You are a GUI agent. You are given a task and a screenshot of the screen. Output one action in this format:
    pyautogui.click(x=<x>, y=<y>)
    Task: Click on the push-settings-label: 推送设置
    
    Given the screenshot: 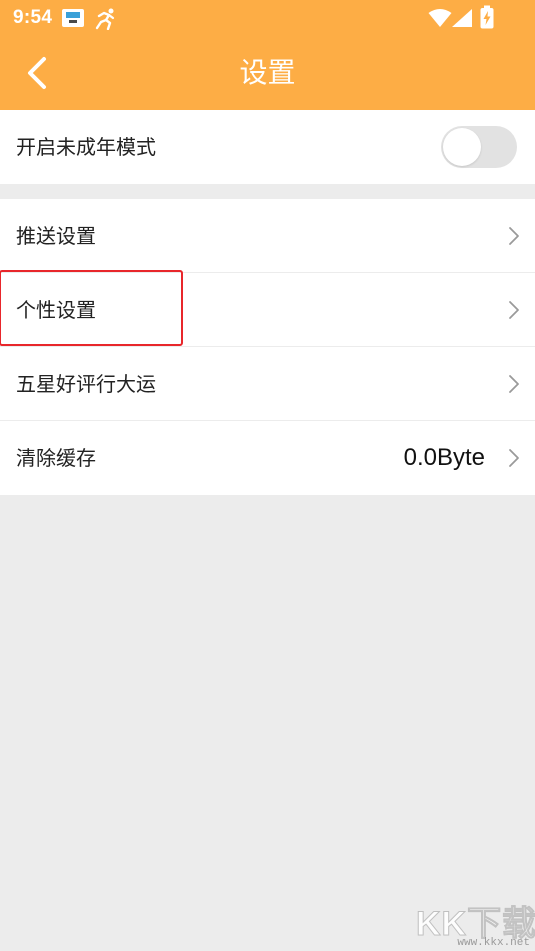 What is the action you would take?
    pyautogui.click(x=56, y=236)
    